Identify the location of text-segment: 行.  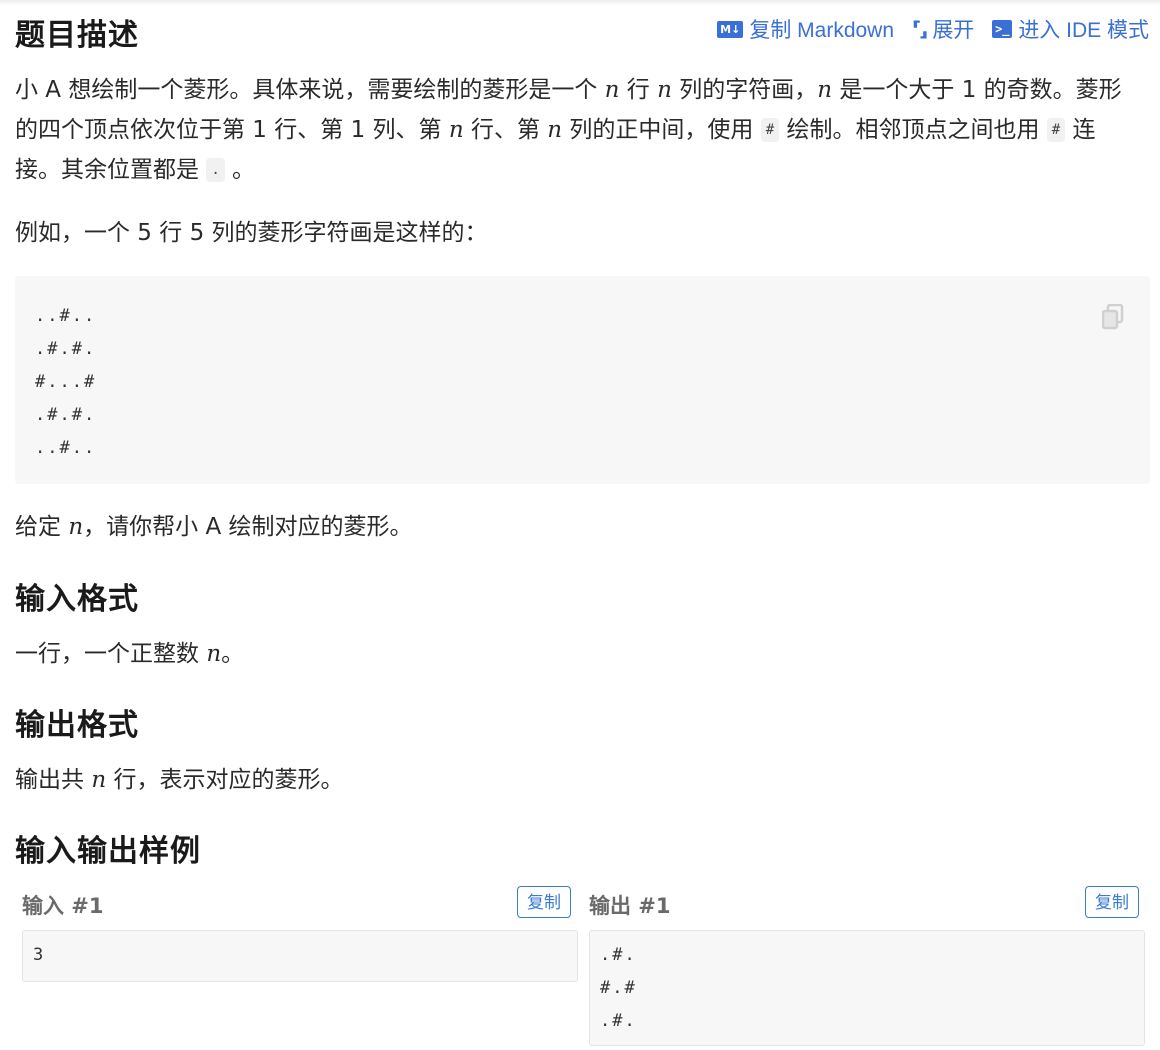
(638, 90).